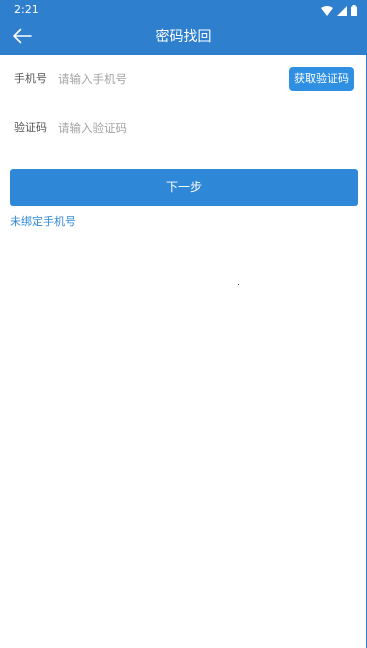 The height and width of the screenshot is (648, 367). I want to click on phone-row: 手机号 获取验证码, so click(183, 79).